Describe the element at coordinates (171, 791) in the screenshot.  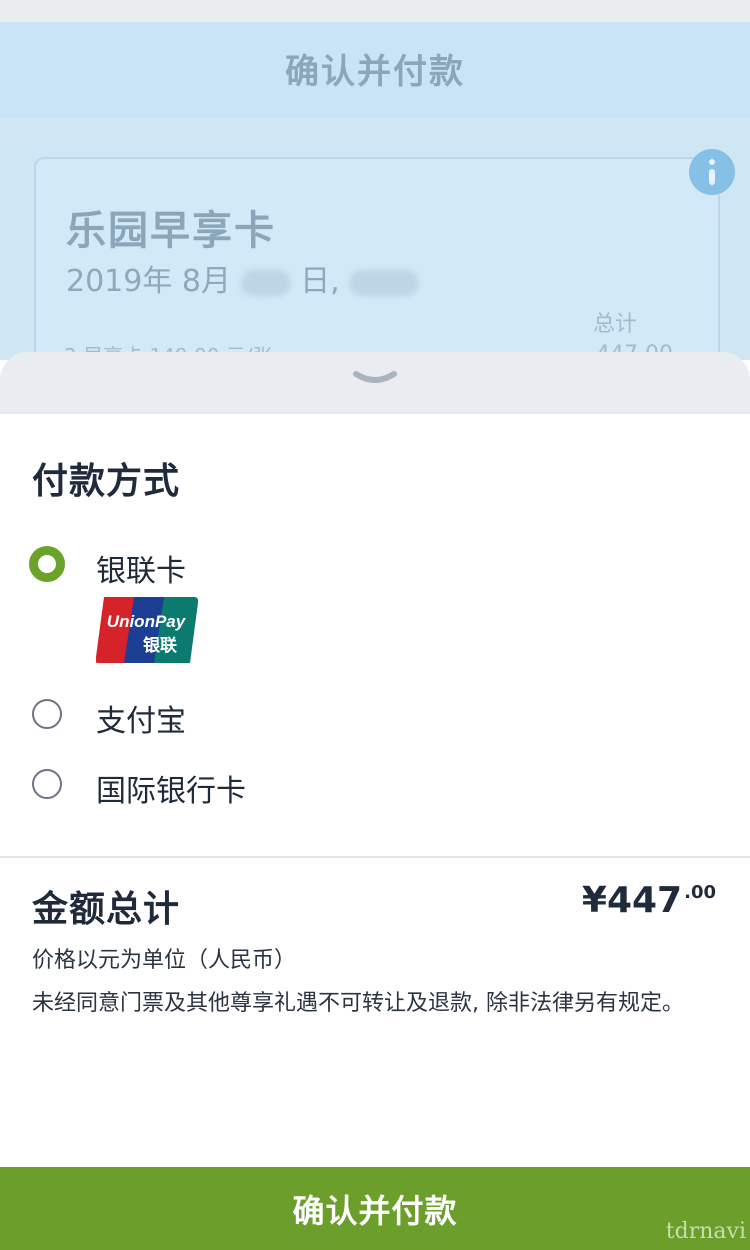
I see `payment-option-label: 国际银行卡` at that location.